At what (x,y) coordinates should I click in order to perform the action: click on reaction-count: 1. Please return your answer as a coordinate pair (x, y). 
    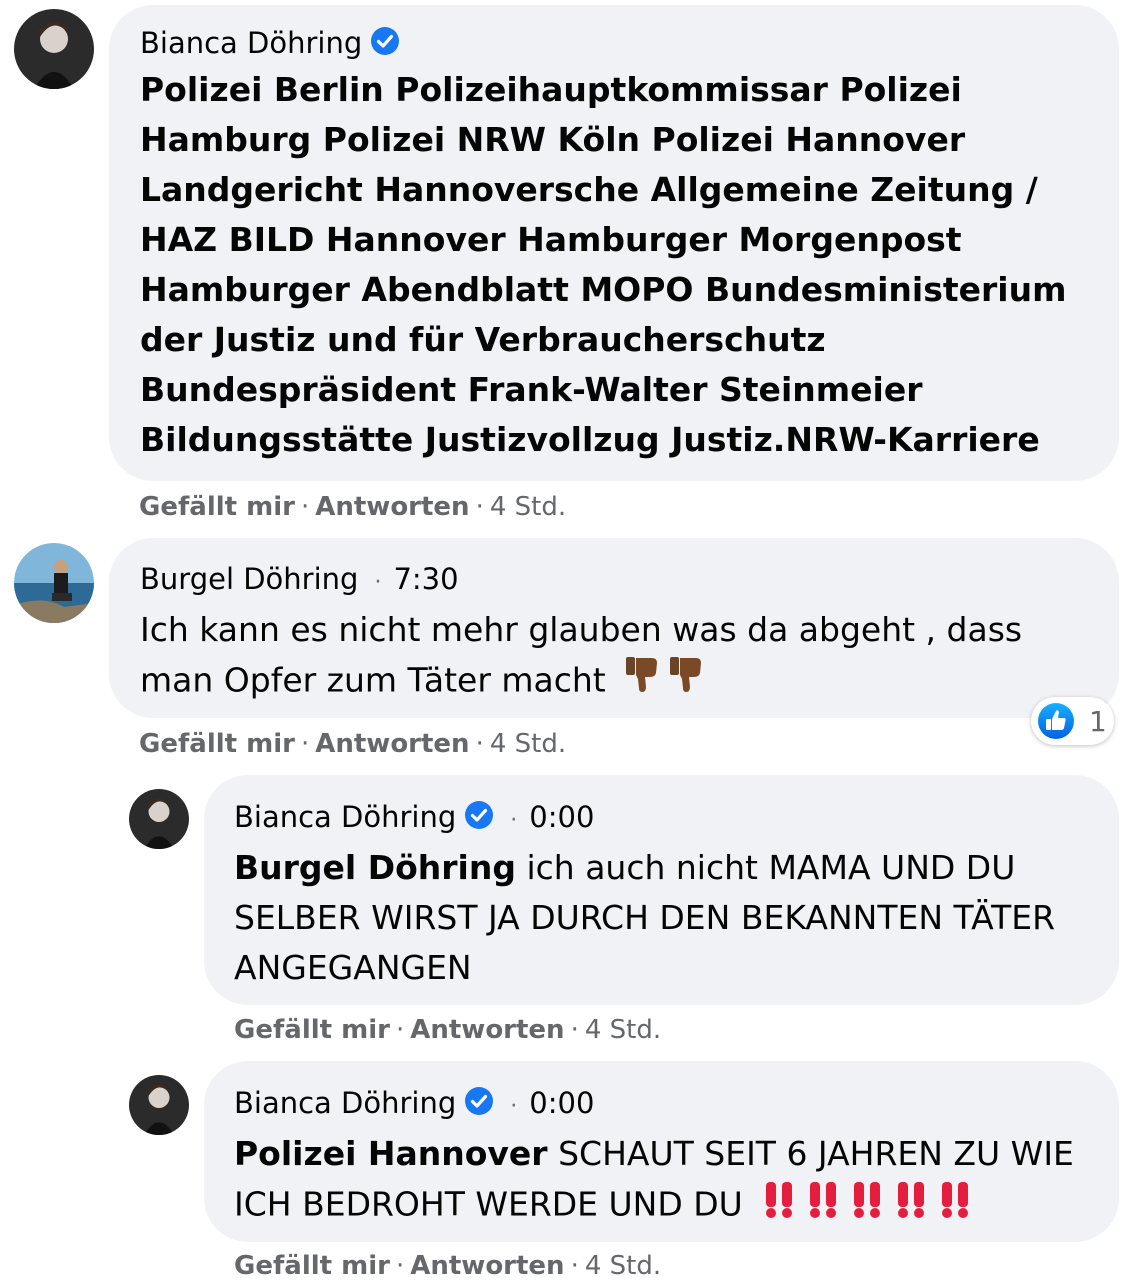
    Looking at the image, I should click on (1098, 721).